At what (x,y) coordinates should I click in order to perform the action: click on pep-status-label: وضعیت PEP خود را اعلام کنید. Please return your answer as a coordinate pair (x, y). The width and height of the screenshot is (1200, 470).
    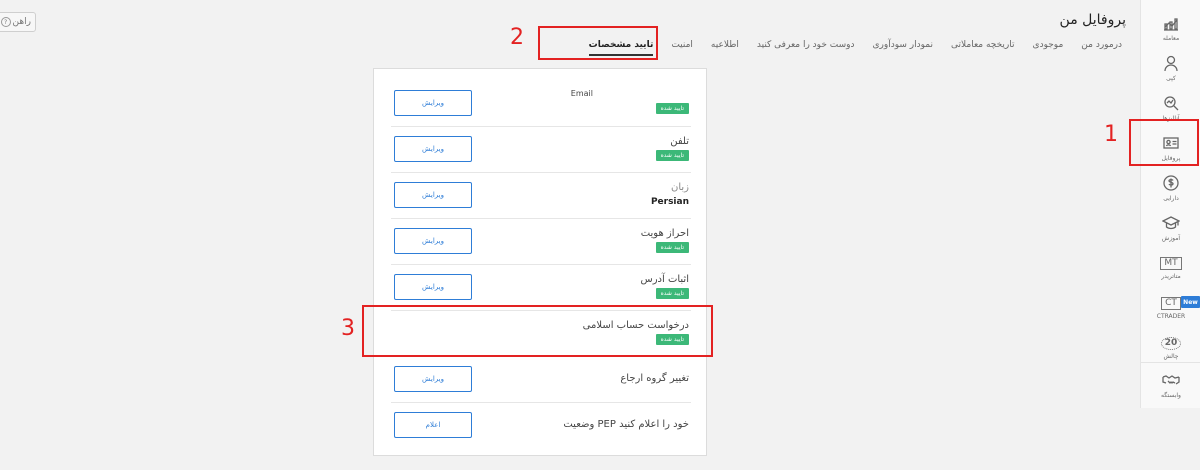
    Looking at the image, I should click on (626, 424).